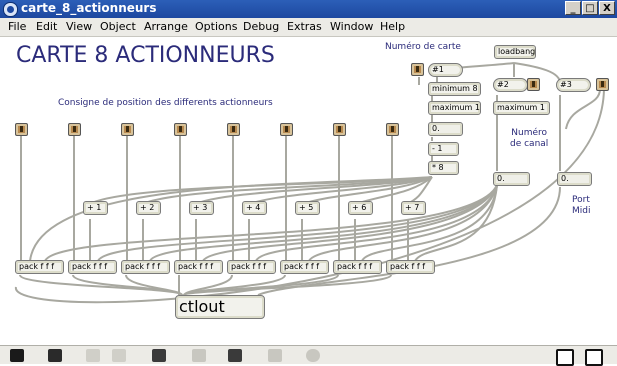  Describe the element at coordinates (220, 307) in the screenshot. I see `ctlout-object: ctlout` at that location.